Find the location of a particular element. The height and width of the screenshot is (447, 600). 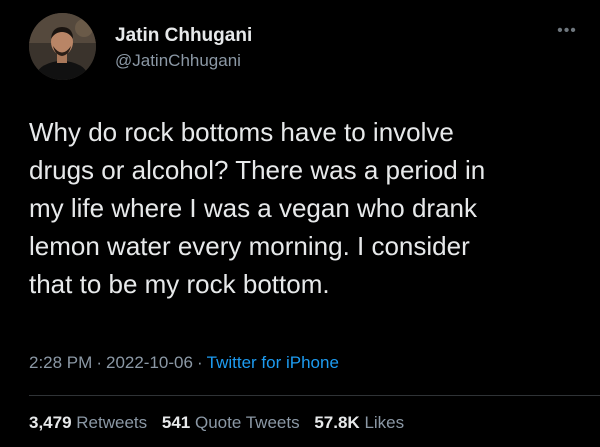

retweets-count: 3,479 is located at coordinates (50, 422).